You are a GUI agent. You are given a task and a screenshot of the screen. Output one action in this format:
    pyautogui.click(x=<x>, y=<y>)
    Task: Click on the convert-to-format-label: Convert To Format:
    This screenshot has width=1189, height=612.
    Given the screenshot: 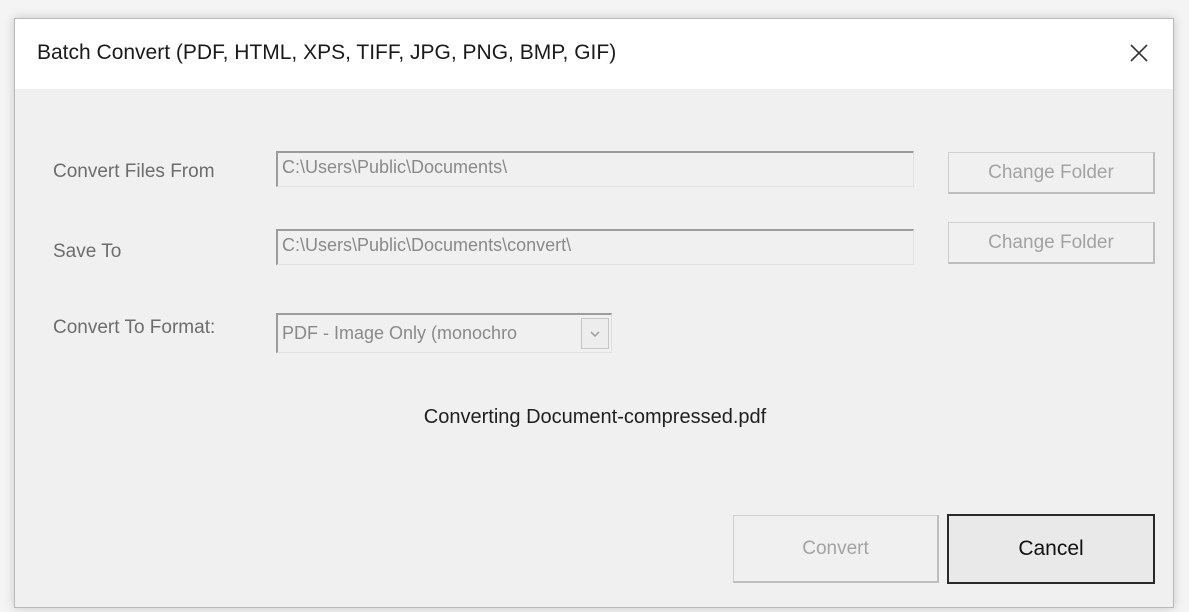 What is the action you would take?
    pyautogui.click(x=134, y=327)
    